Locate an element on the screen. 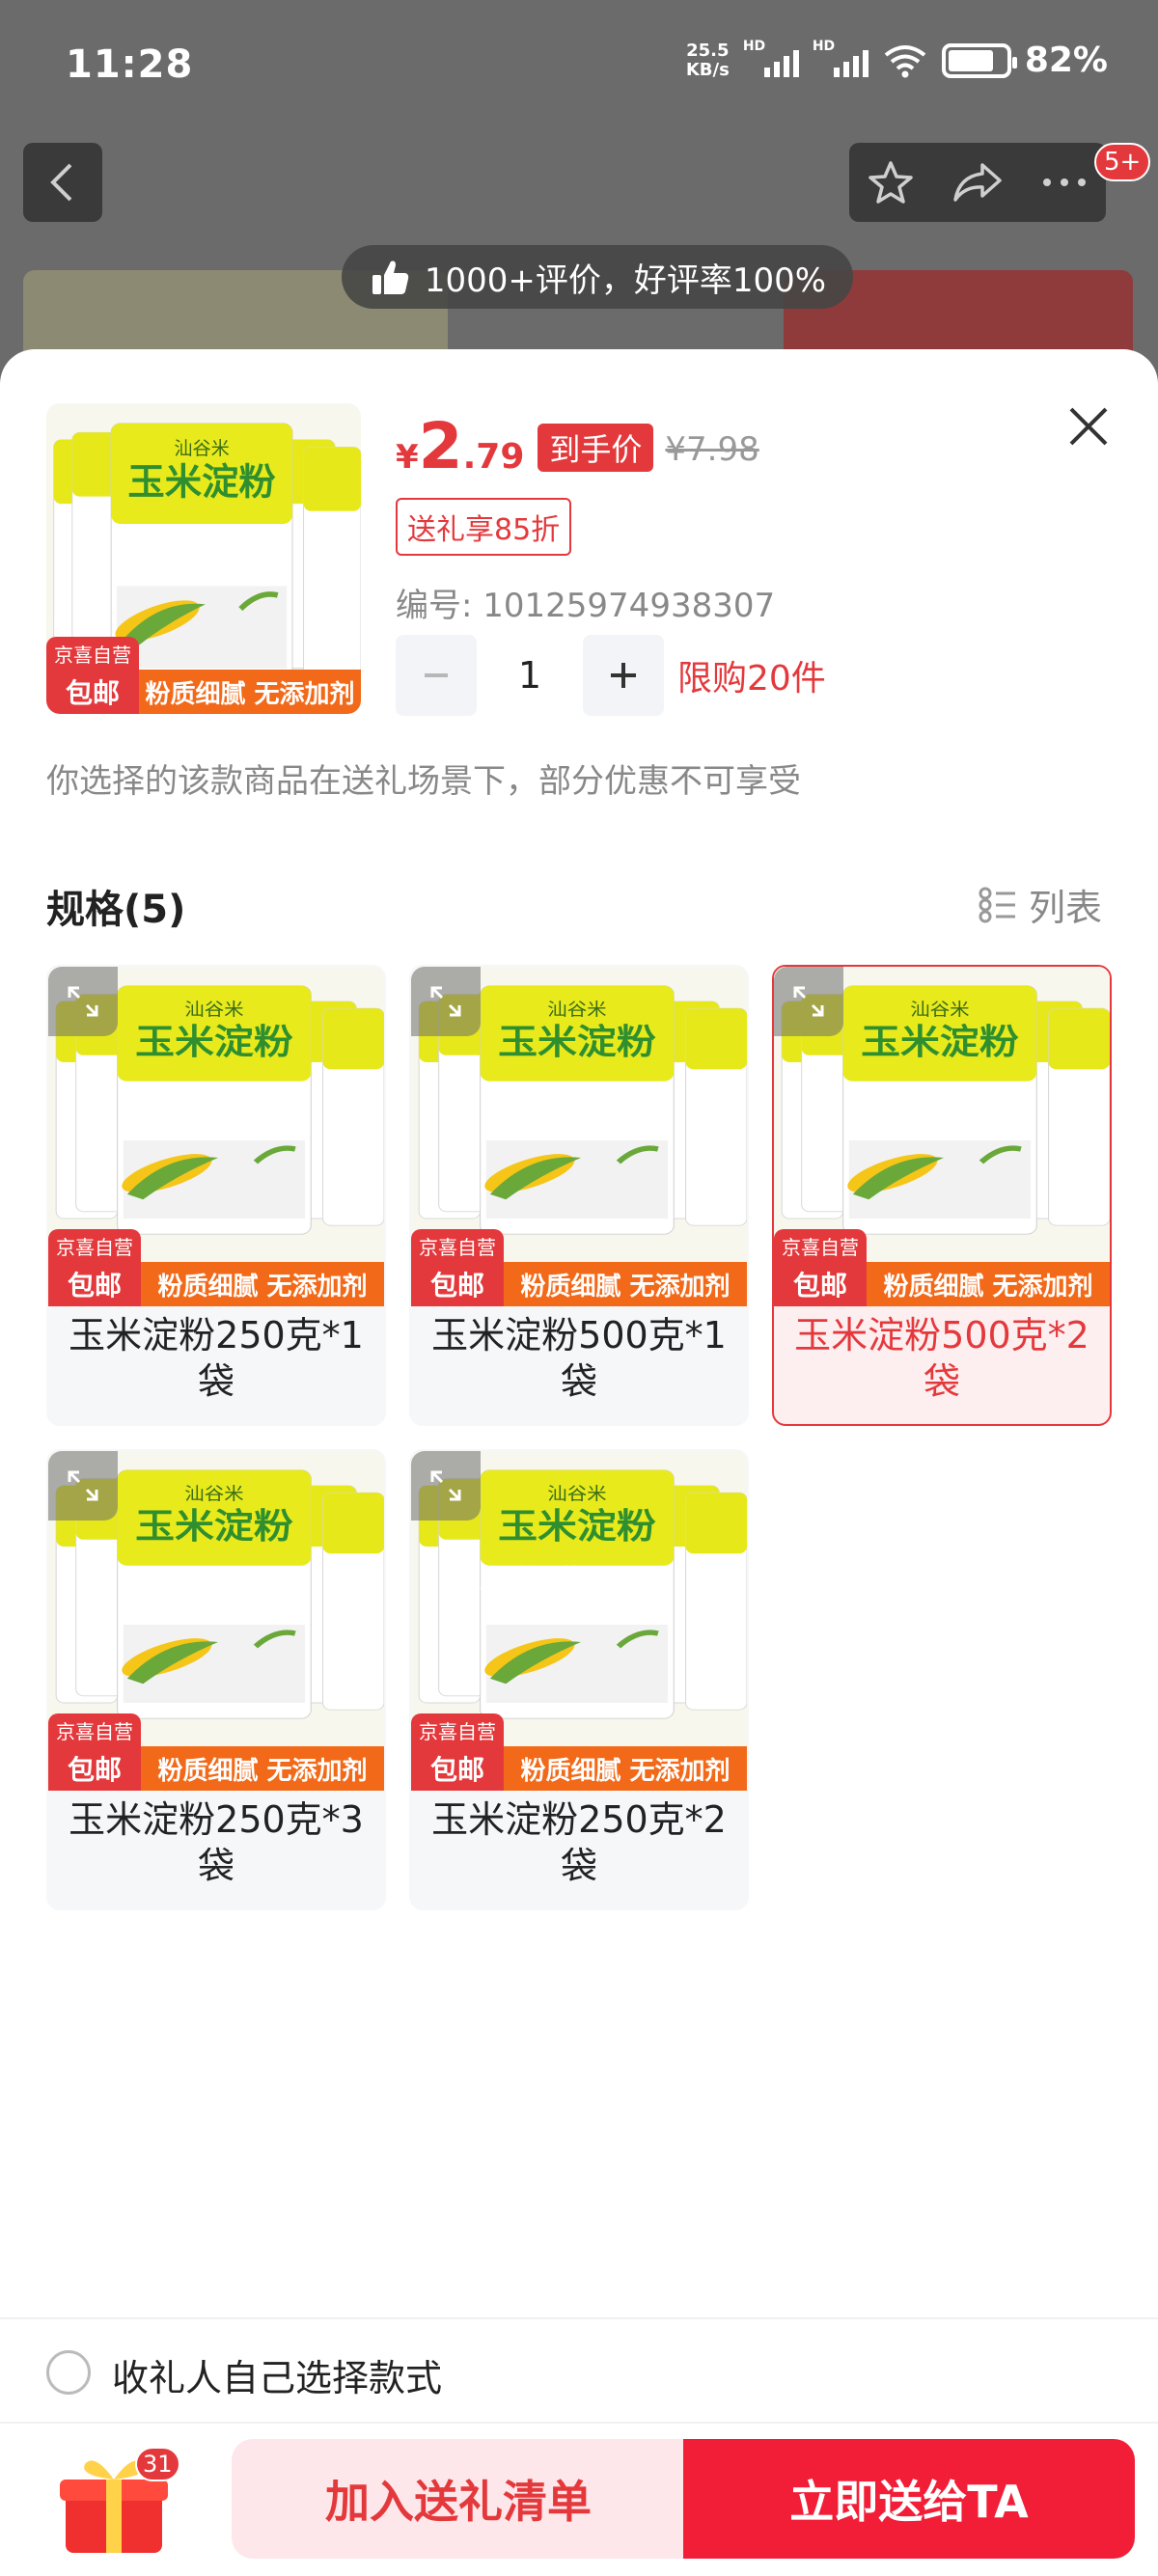 Image resolution: width=1158 pixels, height=2576 pixels. list-view-label: 列表 is located at coordinates (1066, 908).